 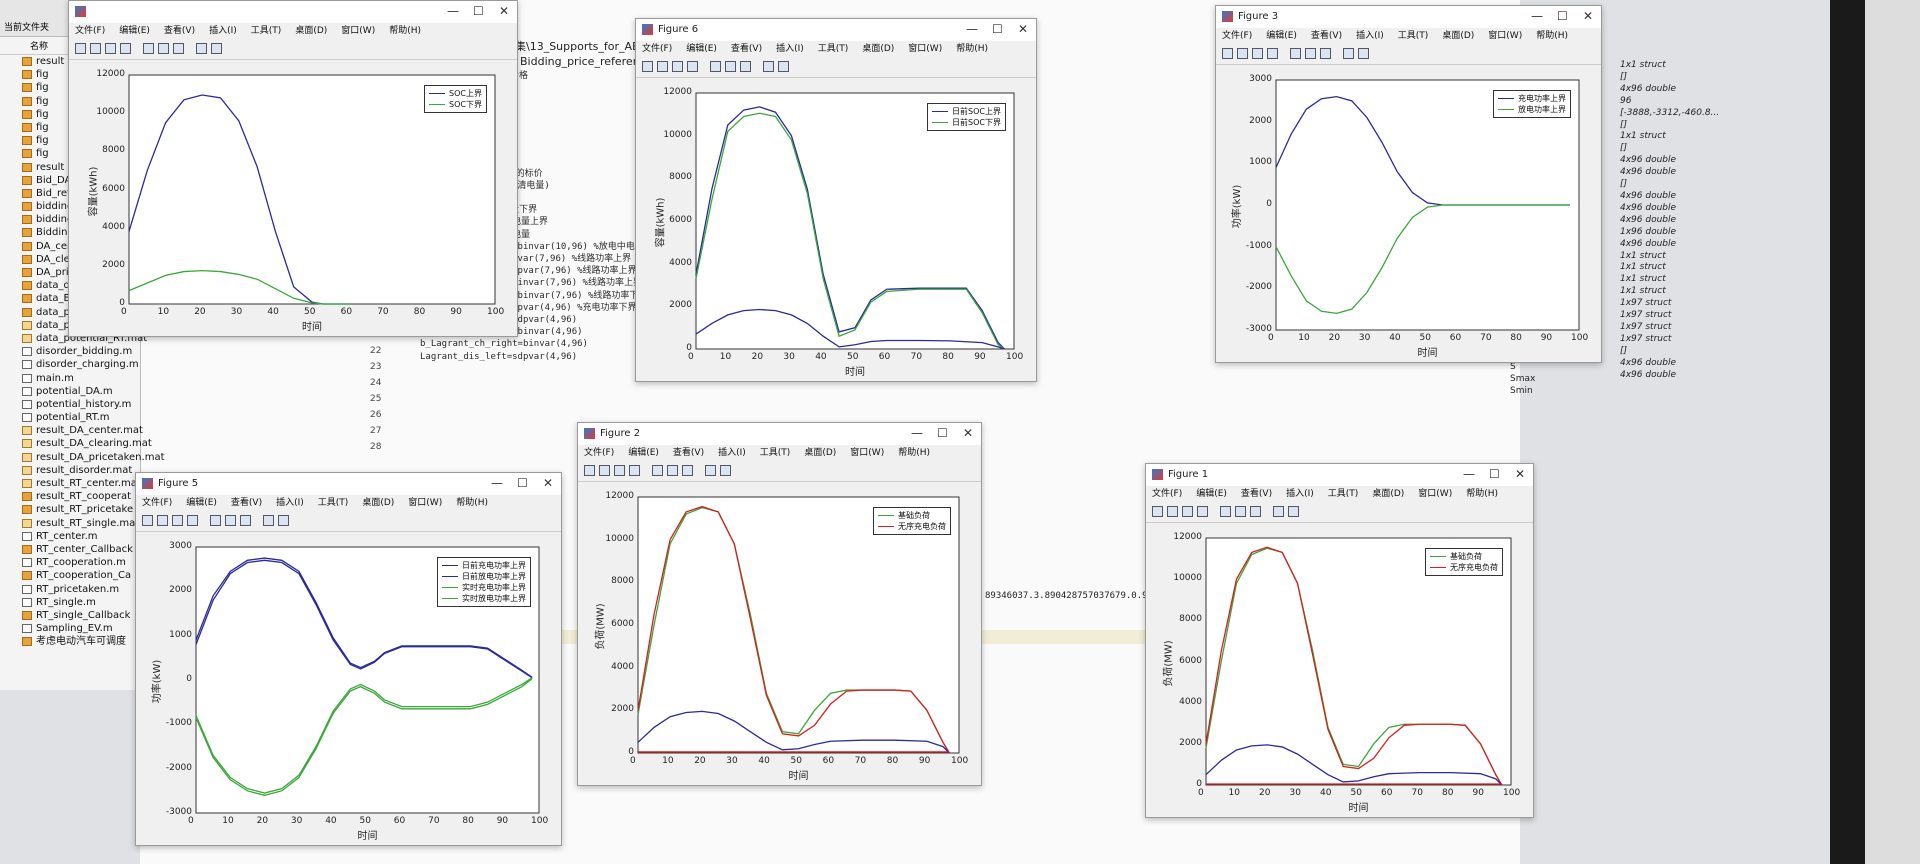 I want to click on chart-legend: 日前SOC上界 日前SOC下界, so click(x=966, y=117).